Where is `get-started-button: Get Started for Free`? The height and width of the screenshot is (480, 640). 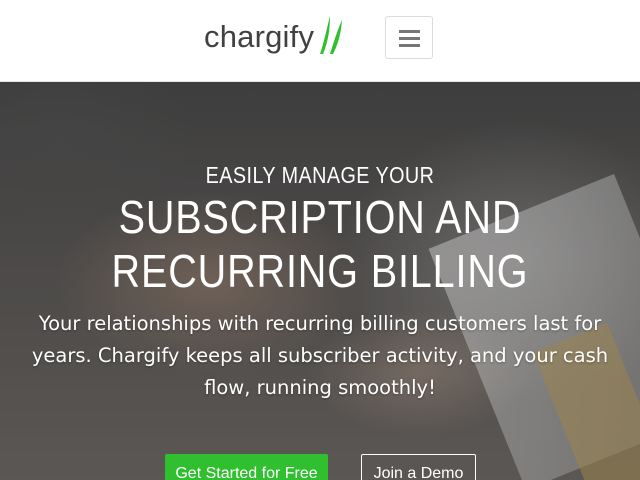 get-started-button: Get Started for Free is located at coordinates (246, 467).